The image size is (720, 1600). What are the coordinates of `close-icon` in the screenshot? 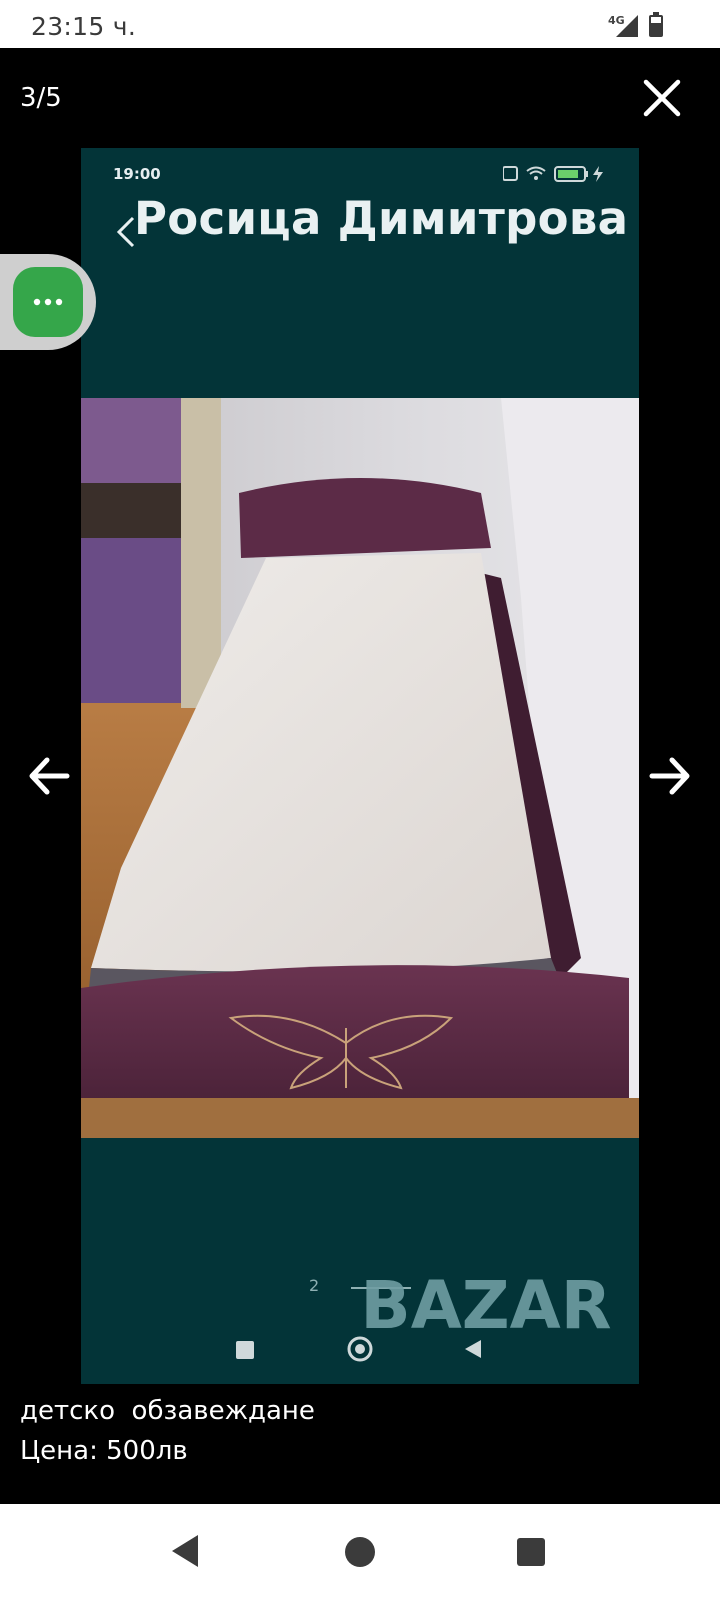 It's located at (662, 98).